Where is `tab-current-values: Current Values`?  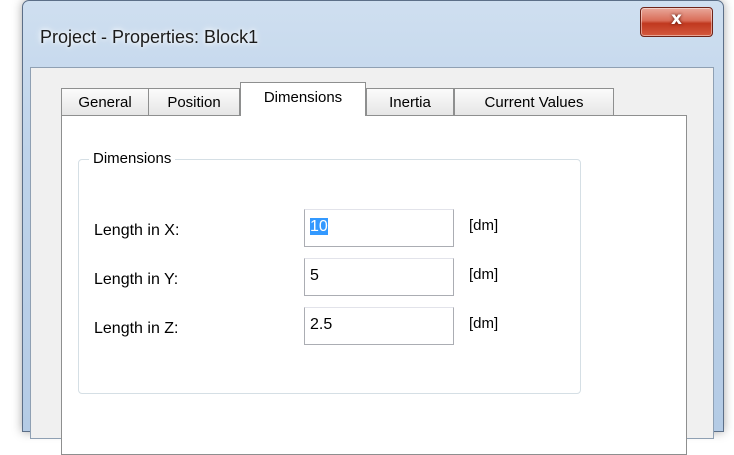
tab-current-values: Current Values is located at coordinates (534, 101).